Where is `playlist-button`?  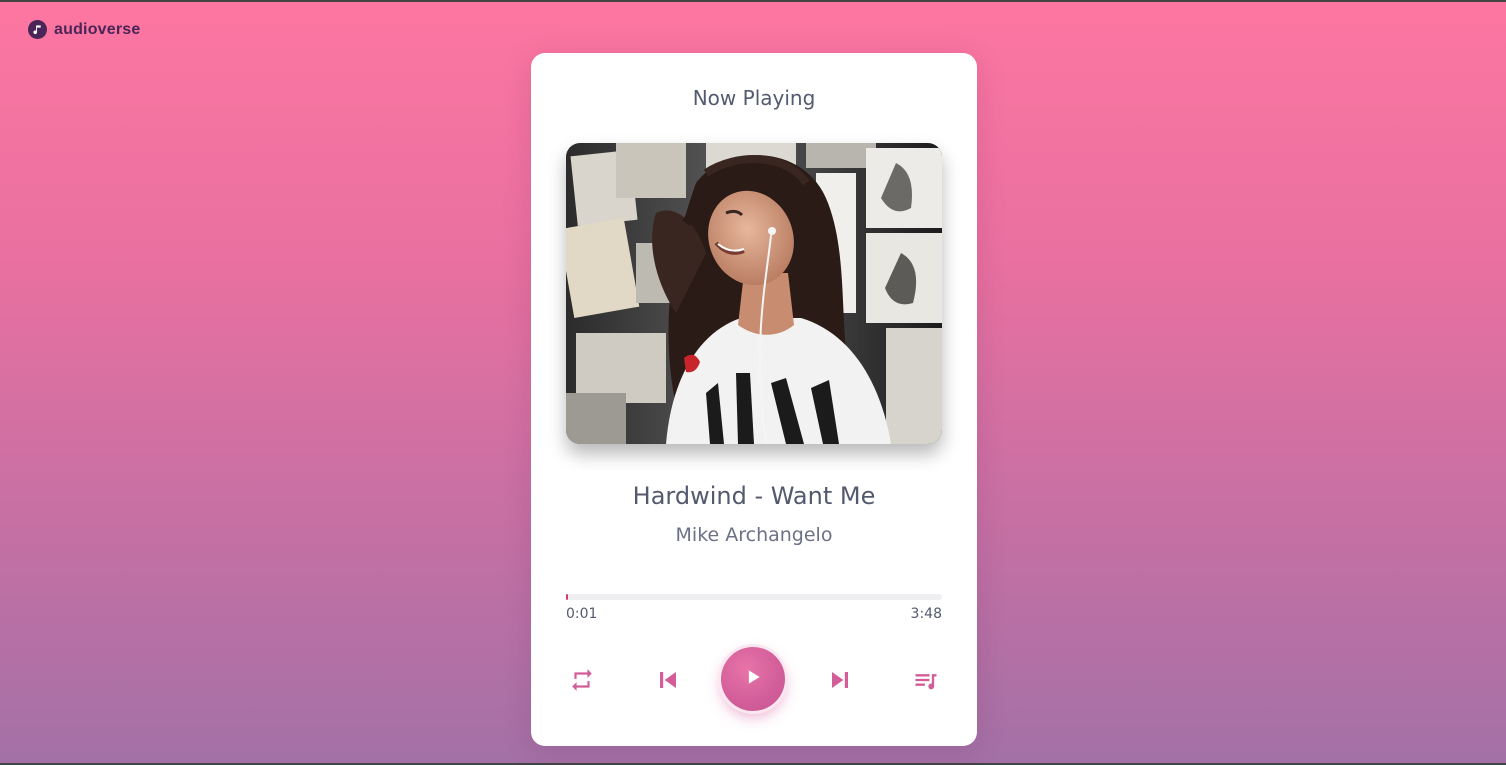 playlist-button is located at coordinates (926, 680).